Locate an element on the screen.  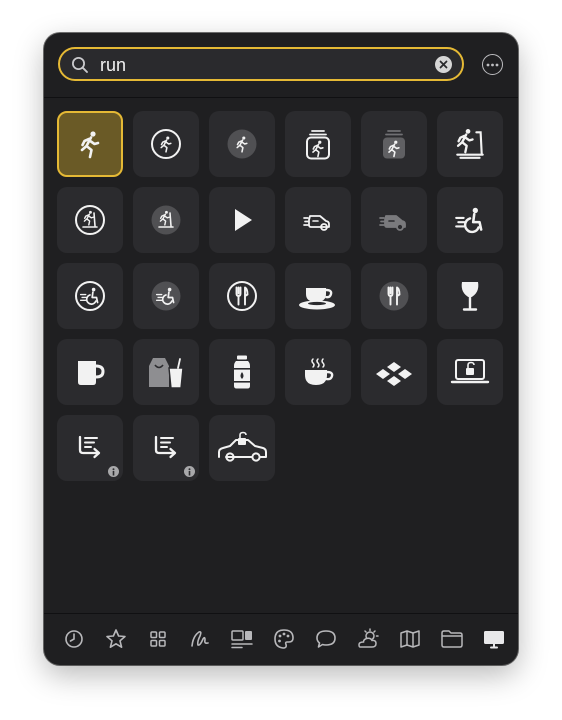
waterbottle-fill-icon is located at coordinates (242, 372).